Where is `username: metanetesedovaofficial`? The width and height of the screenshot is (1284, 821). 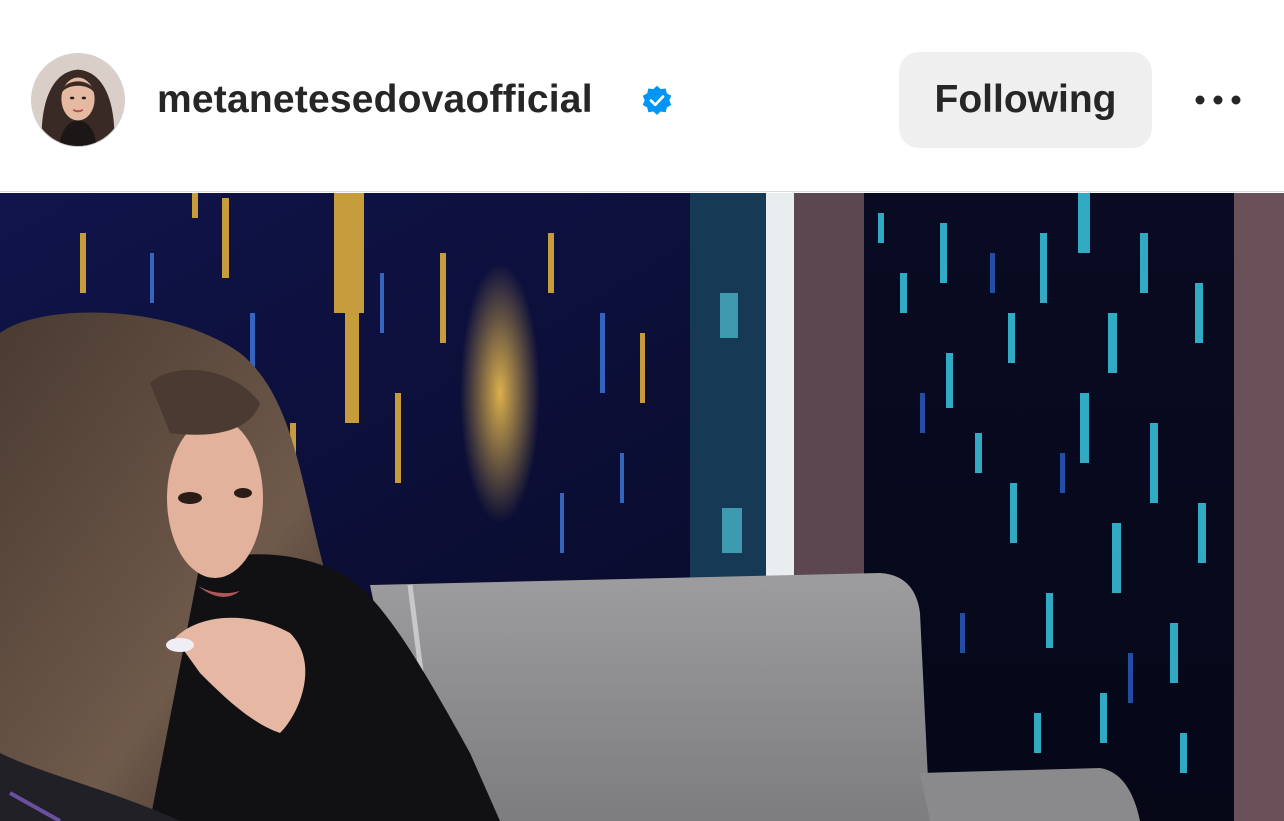 username: metanetesedovaofficial is located at coordinates (375, 100).